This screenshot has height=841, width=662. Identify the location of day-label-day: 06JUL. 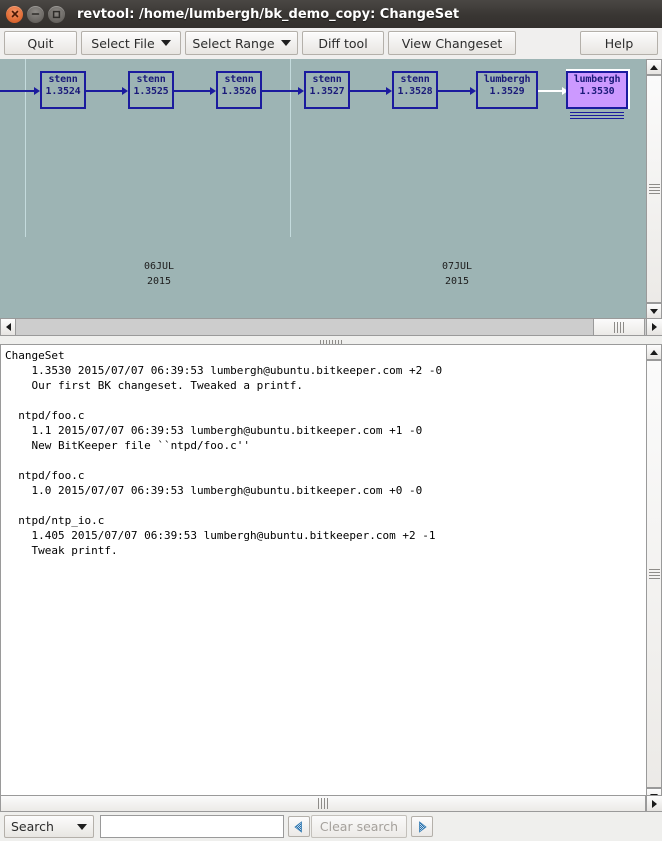
(159, 266).